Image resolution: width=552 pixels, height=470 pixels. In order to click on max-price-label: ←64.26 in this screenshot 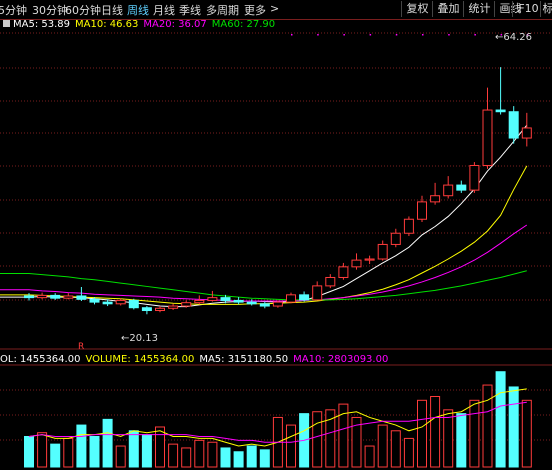, I will do `click(514, 37)`.